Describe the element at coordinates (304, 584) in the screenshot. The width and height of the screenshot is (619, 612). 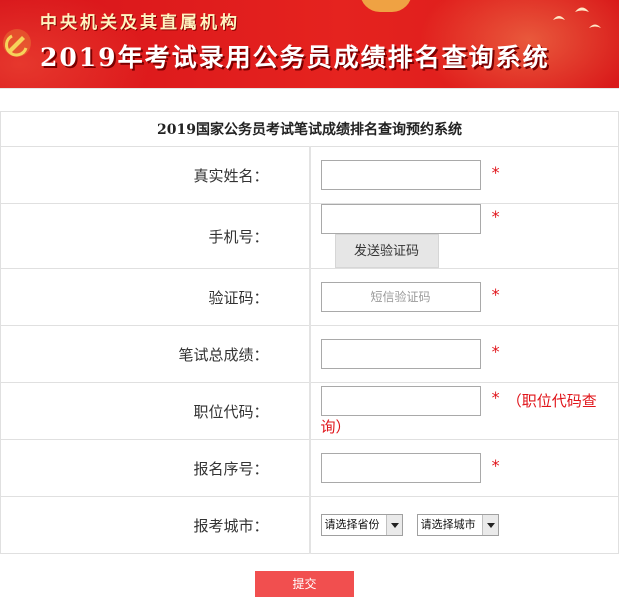
I see `submit-button: 提交` at that location.